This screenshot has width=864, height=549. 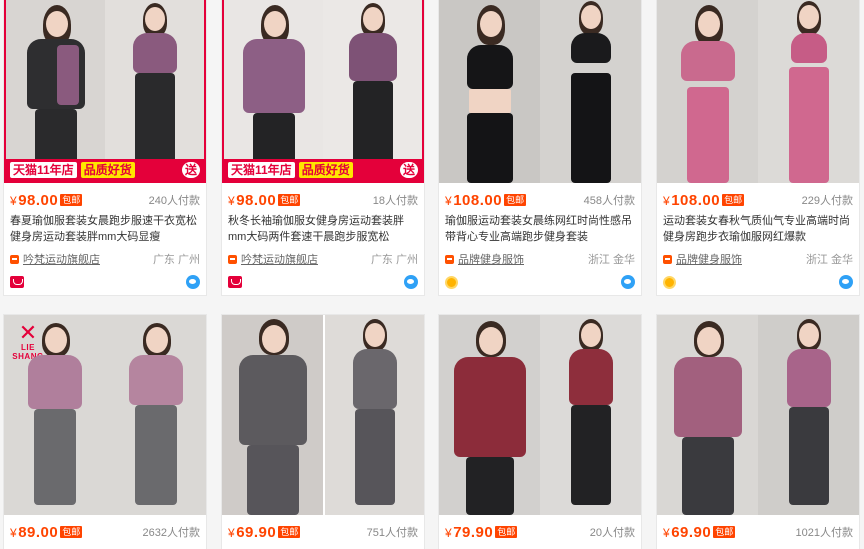 I want to click on sales-count: 2632人付款, so click(x=171, y=533).